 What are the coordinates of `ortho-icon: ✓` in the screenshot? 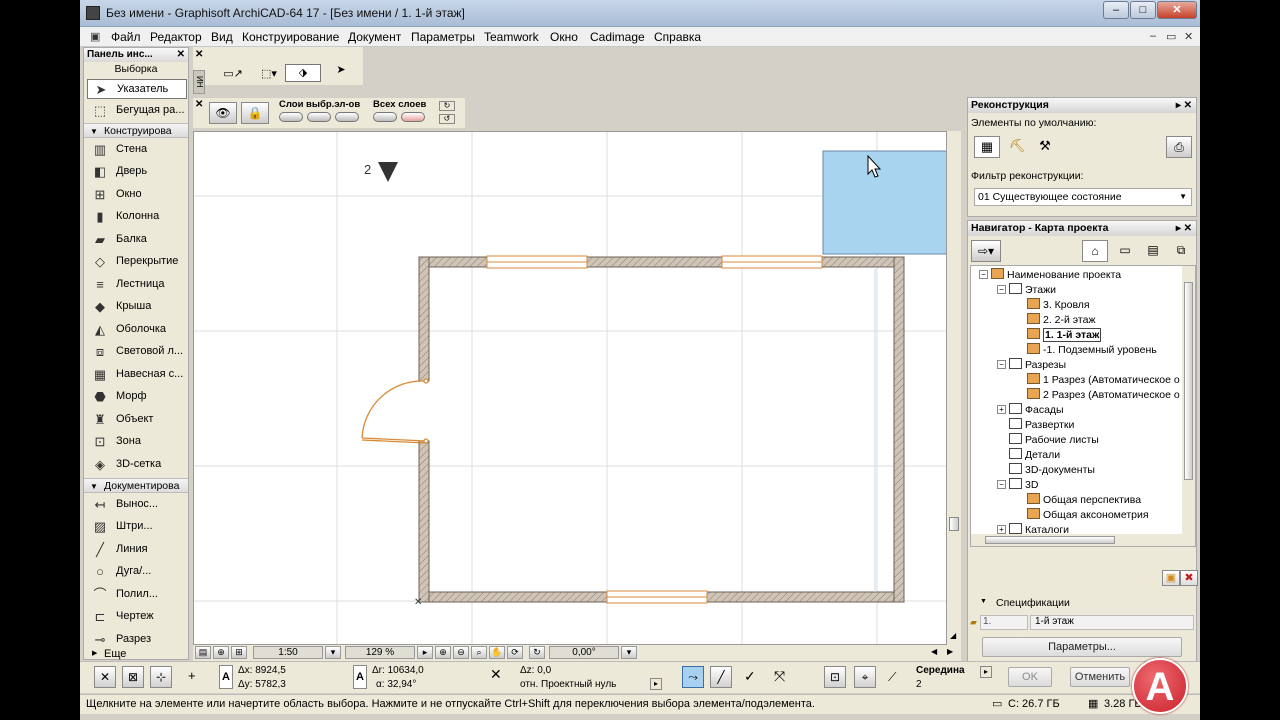 It's located at (750, 676).